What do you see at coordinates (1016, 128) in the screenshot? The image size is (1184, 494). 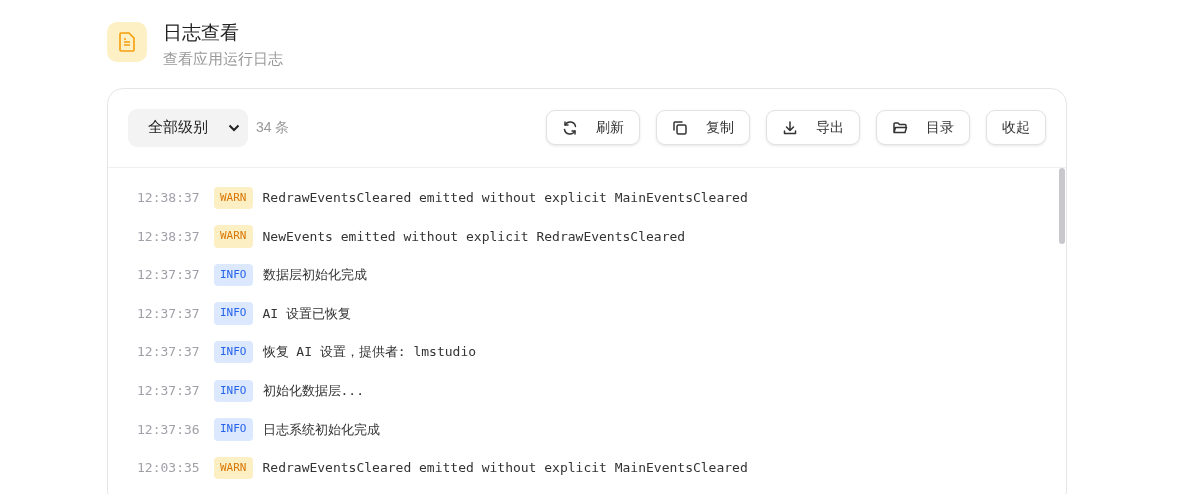 I see `toolbar-button: 收起` at bounding box center [1016, 128].